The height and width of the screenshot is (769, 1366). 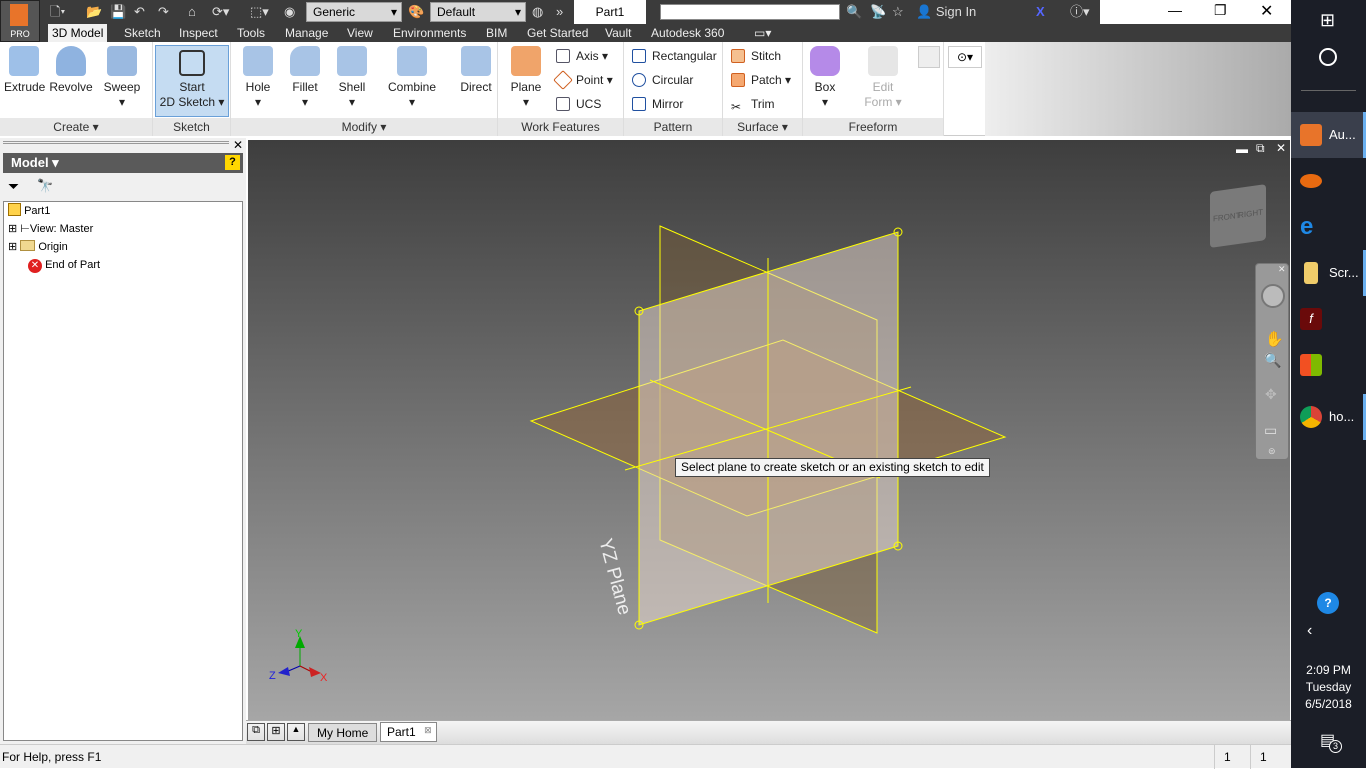 What do you see at coordinates (583, 80) in the screenshot?
I see `point-button: Point ▾` at bounding box center [583, 80].